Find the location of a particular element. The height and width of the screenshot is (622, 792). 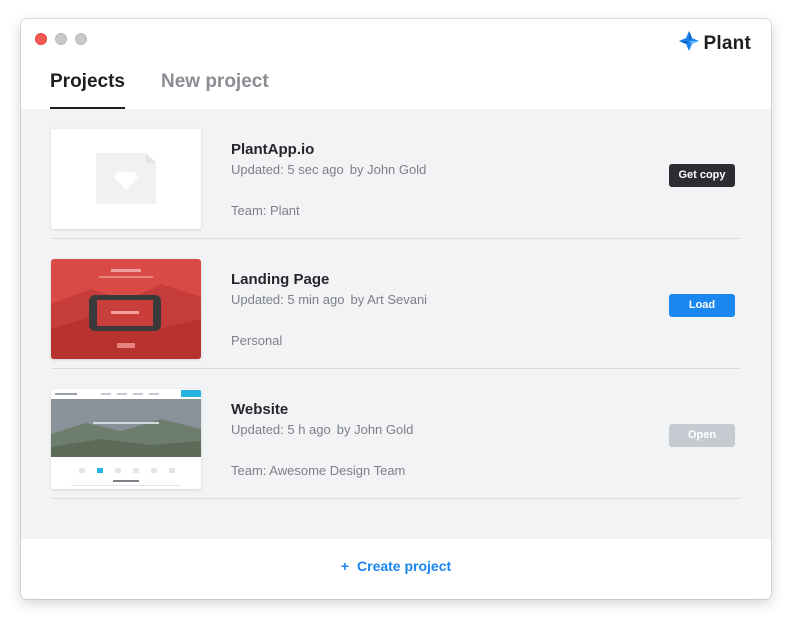

team-label: Personal is located at coordinates (257, 340).